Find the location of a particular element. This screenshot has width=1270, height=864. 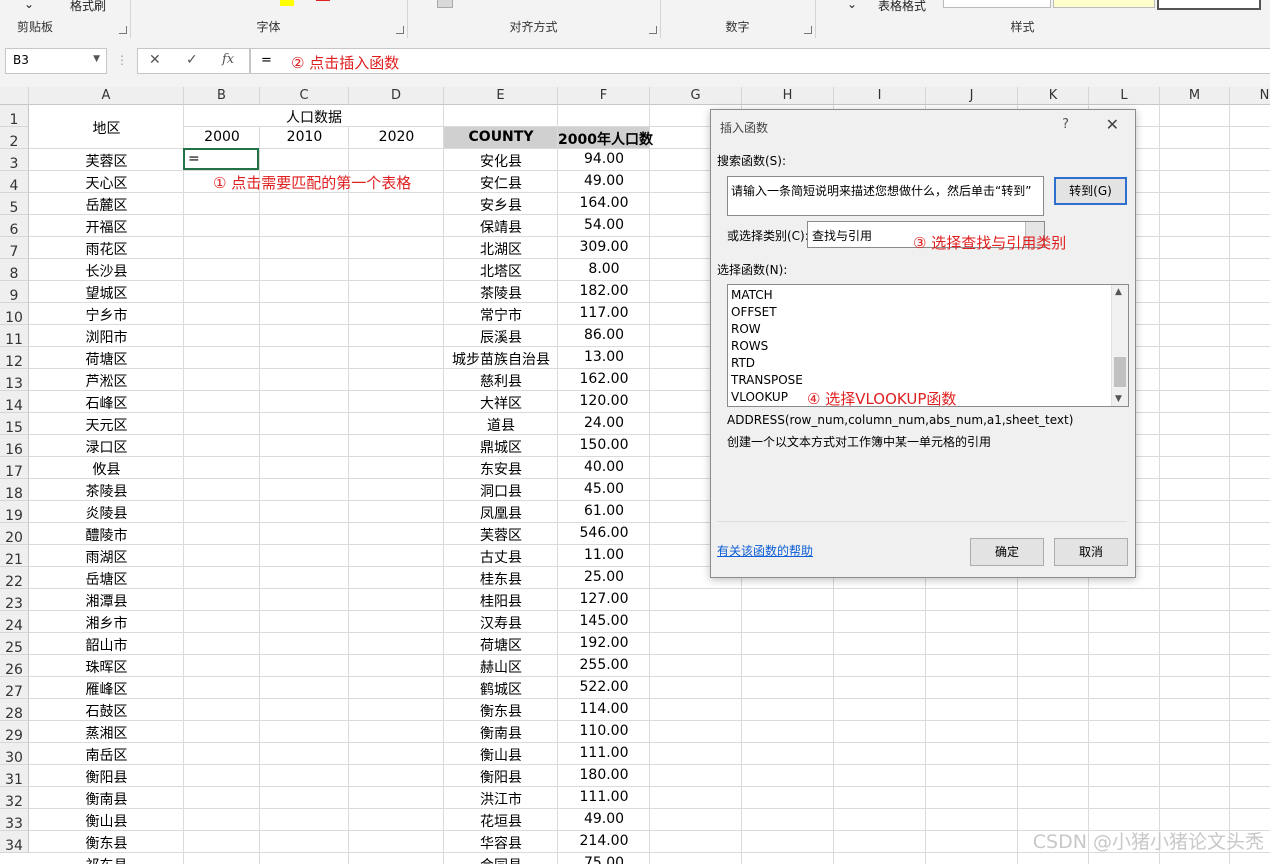

region-cell: 渌口区 is located at coordinates (106, 447).